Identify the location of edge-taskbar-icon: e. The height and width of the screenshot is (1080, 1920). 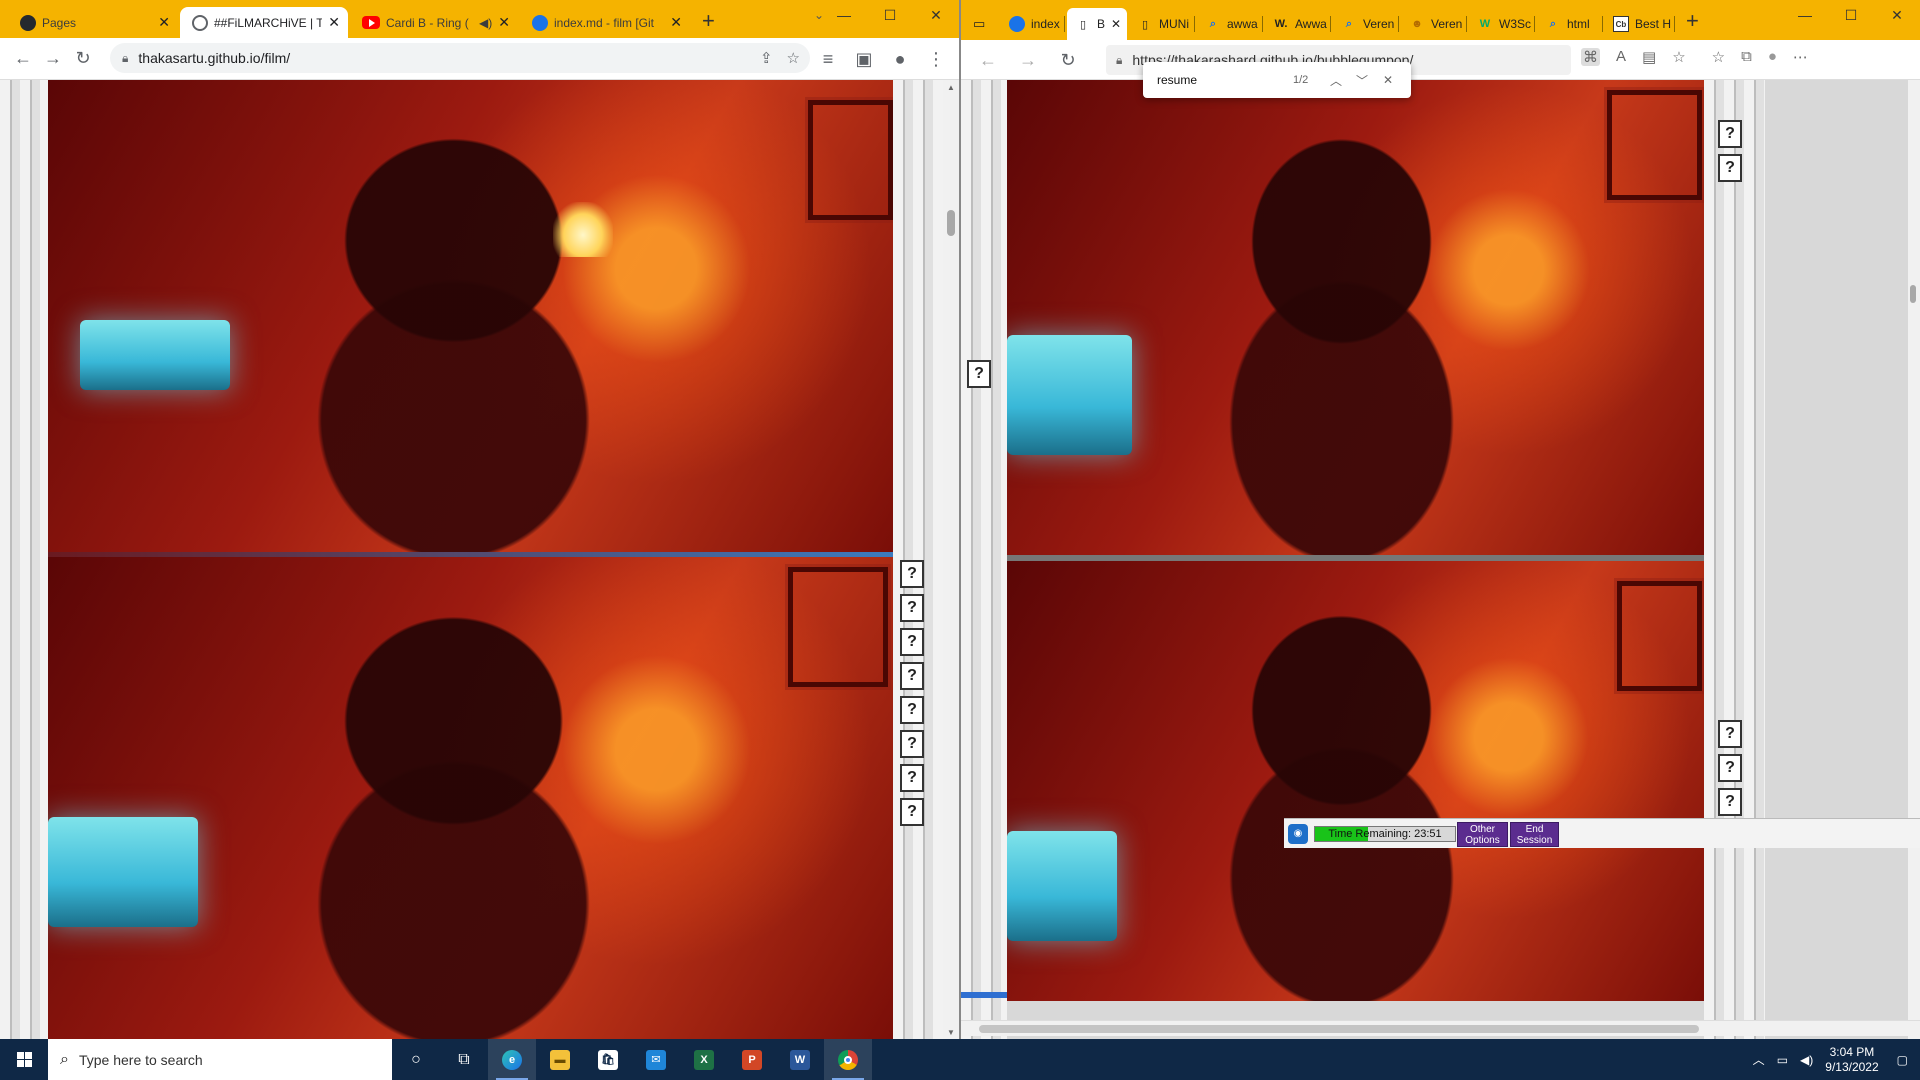
(512, 1059).